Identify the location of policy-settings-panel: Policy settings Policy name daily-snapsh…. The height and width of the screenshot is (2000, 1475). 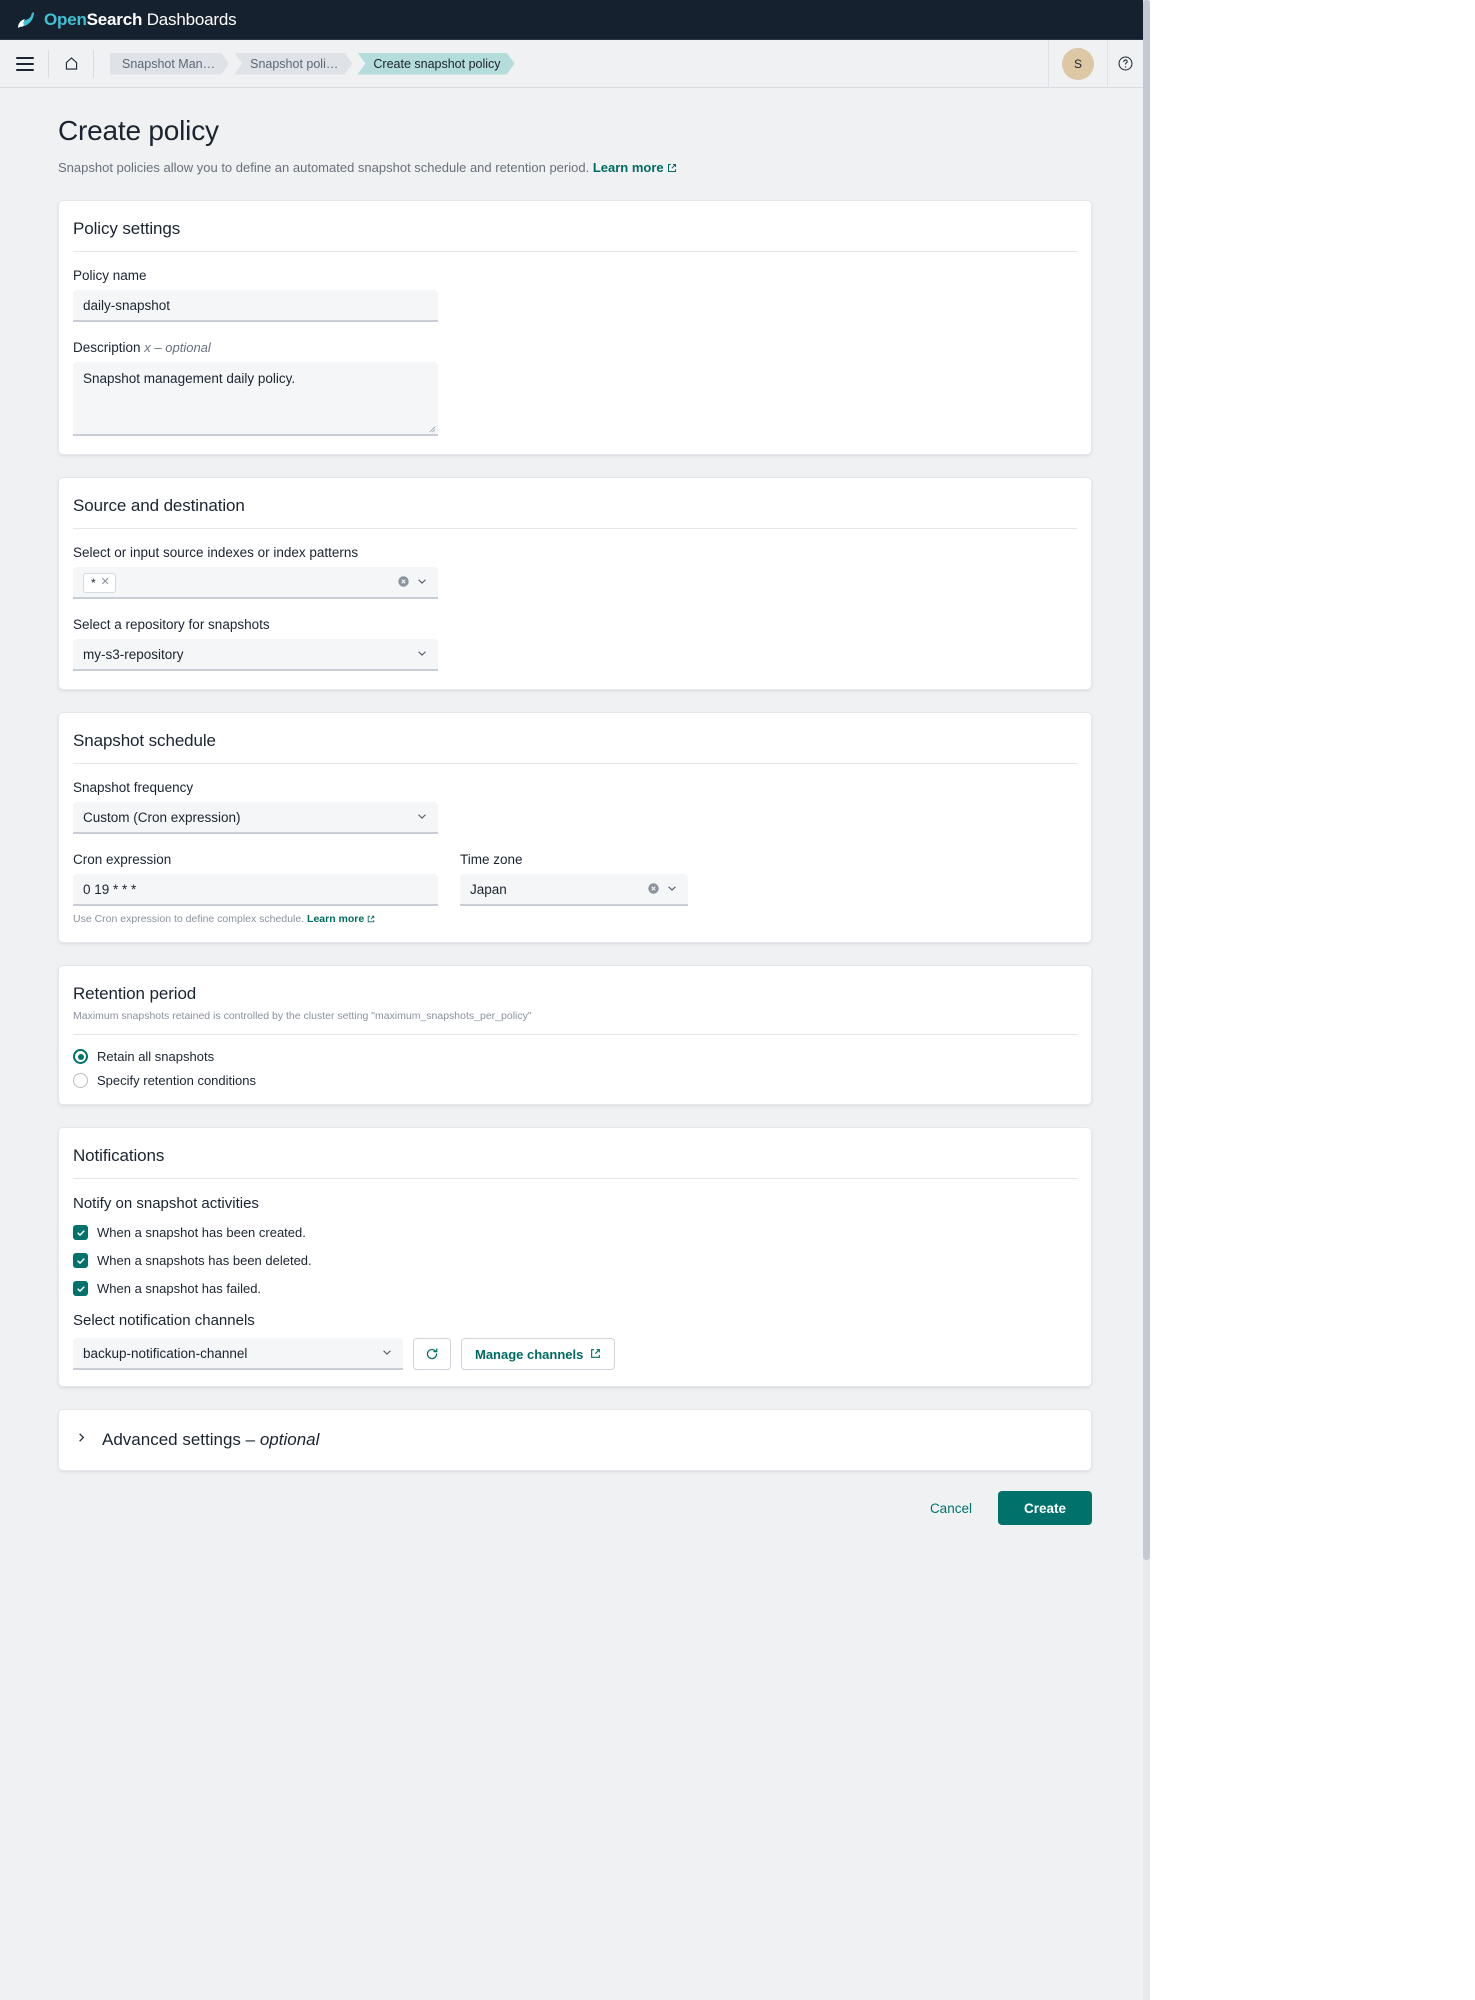
(575, 328).